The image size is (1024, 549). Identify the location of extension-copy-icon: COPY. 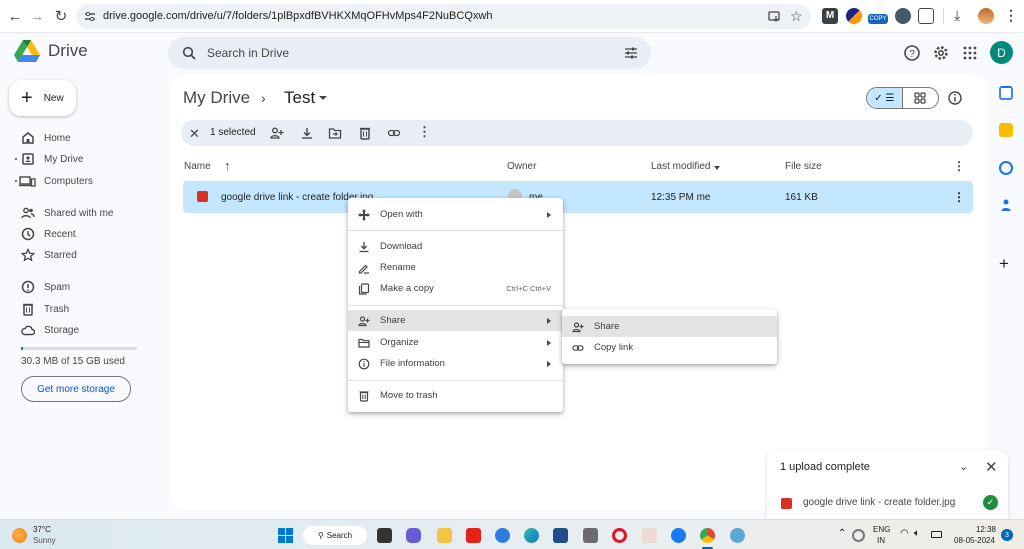
(878, 19).